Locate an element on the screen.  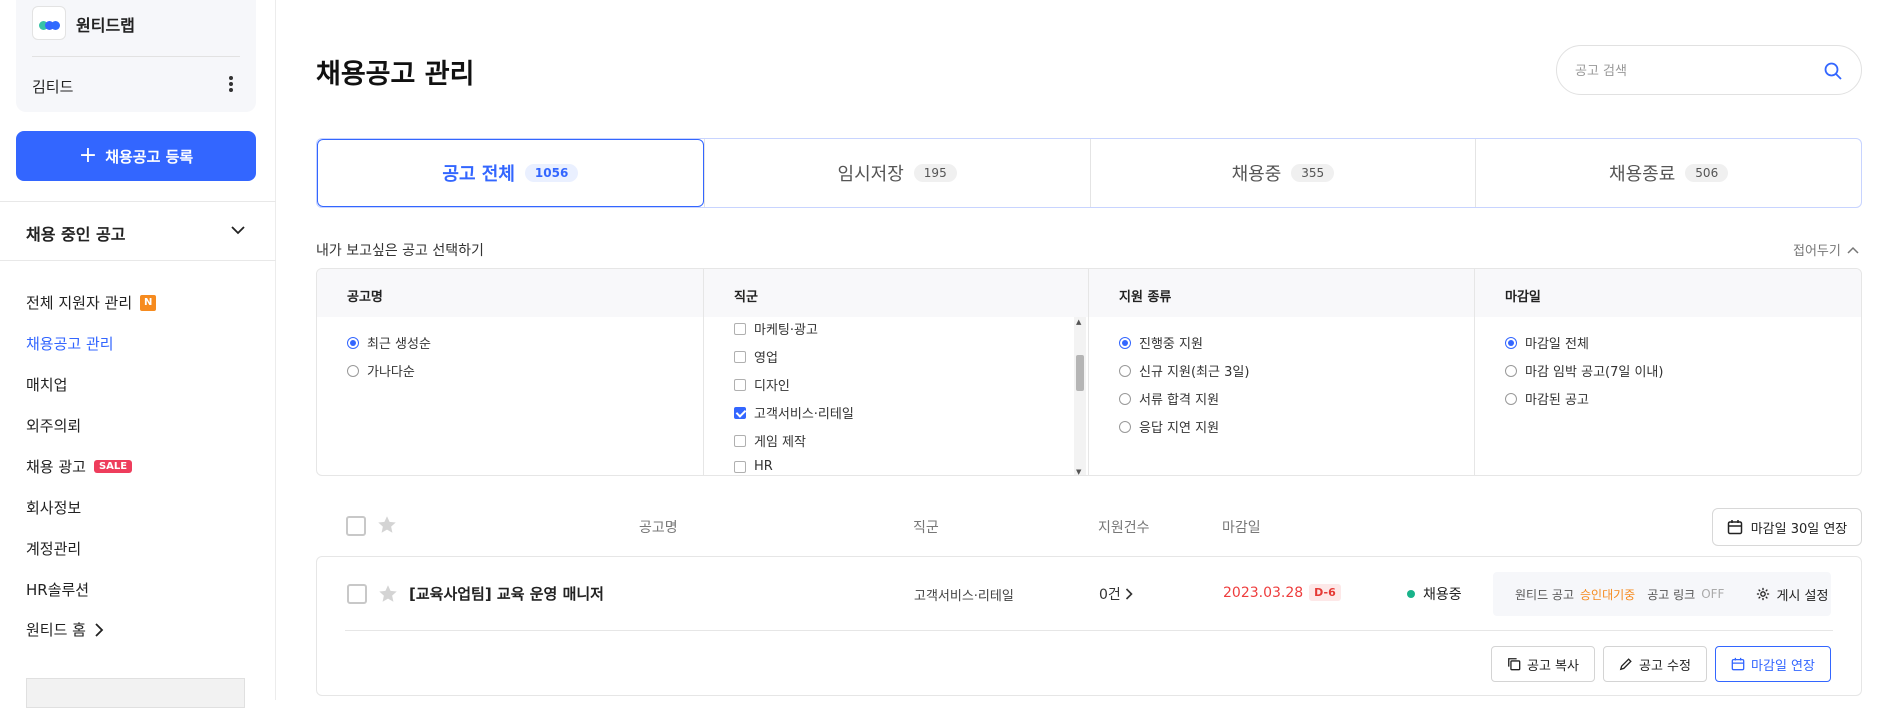
tab-closed: 채용종료 506 is located at coordinates (1668, 173).